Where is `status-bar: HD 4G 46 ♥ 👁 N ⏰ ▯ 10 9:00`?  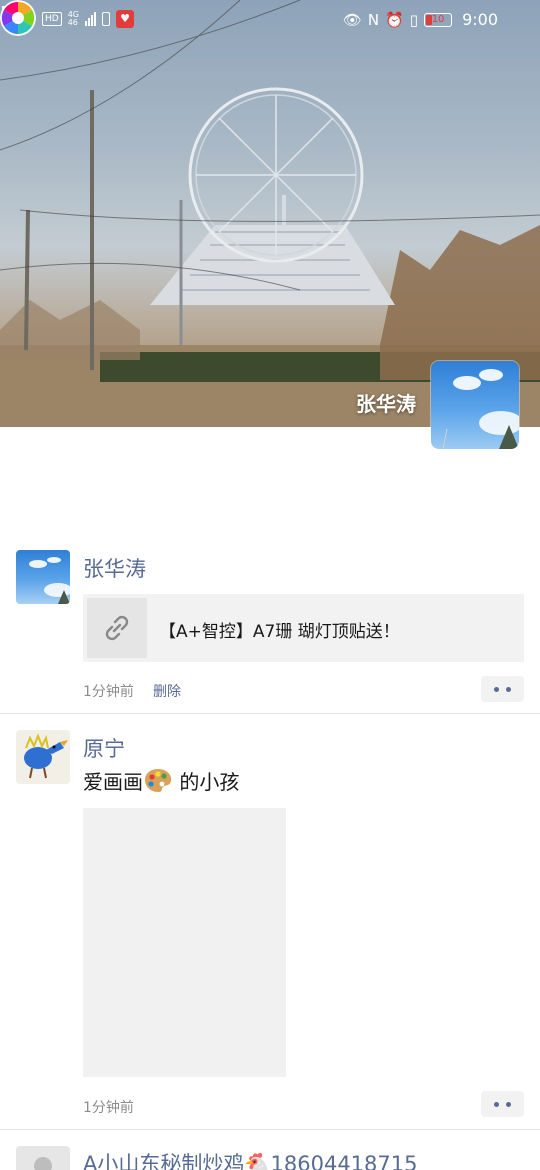 status-bar: HD 4G 46 ♥ 👁 N ⏰ ▯ 10 9:00 is located at coordinates (270, 20).